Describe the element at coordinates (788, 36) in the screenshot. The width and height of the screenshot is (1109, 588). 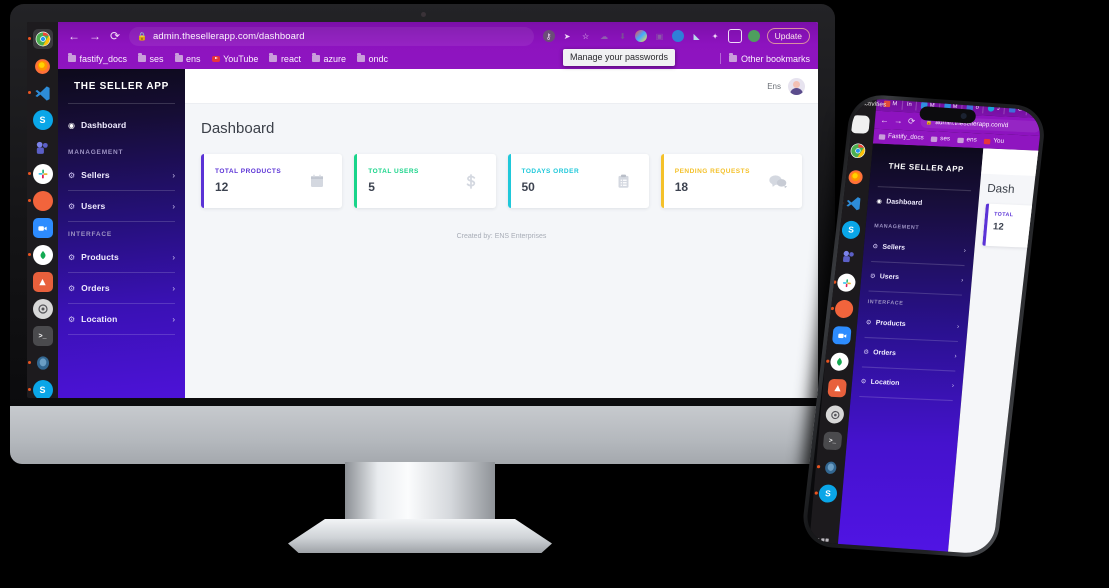
I see `update-button: Update` at that location.